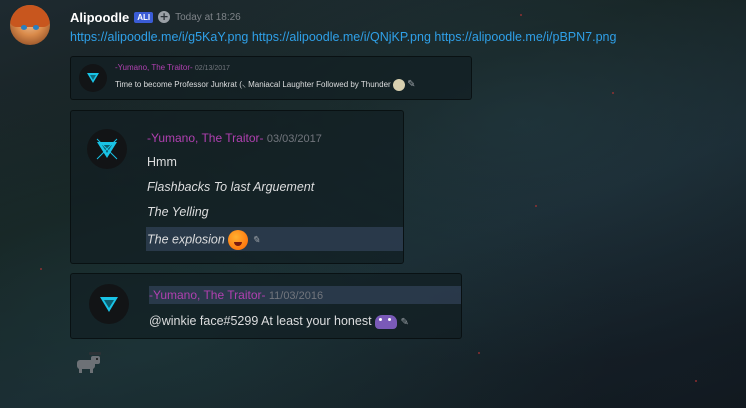  I want to click on user-avatar, so click(30, 25).